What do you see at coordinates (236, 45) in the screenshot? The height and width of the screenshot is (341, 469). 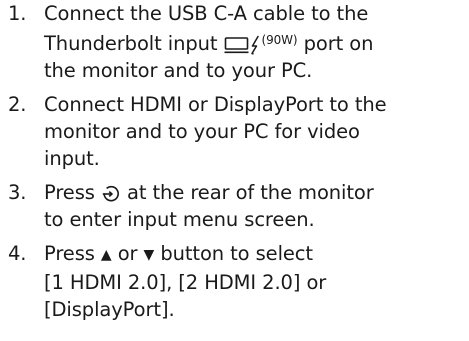 I see `monitor-port-icon` at bounding box center [236, 45].